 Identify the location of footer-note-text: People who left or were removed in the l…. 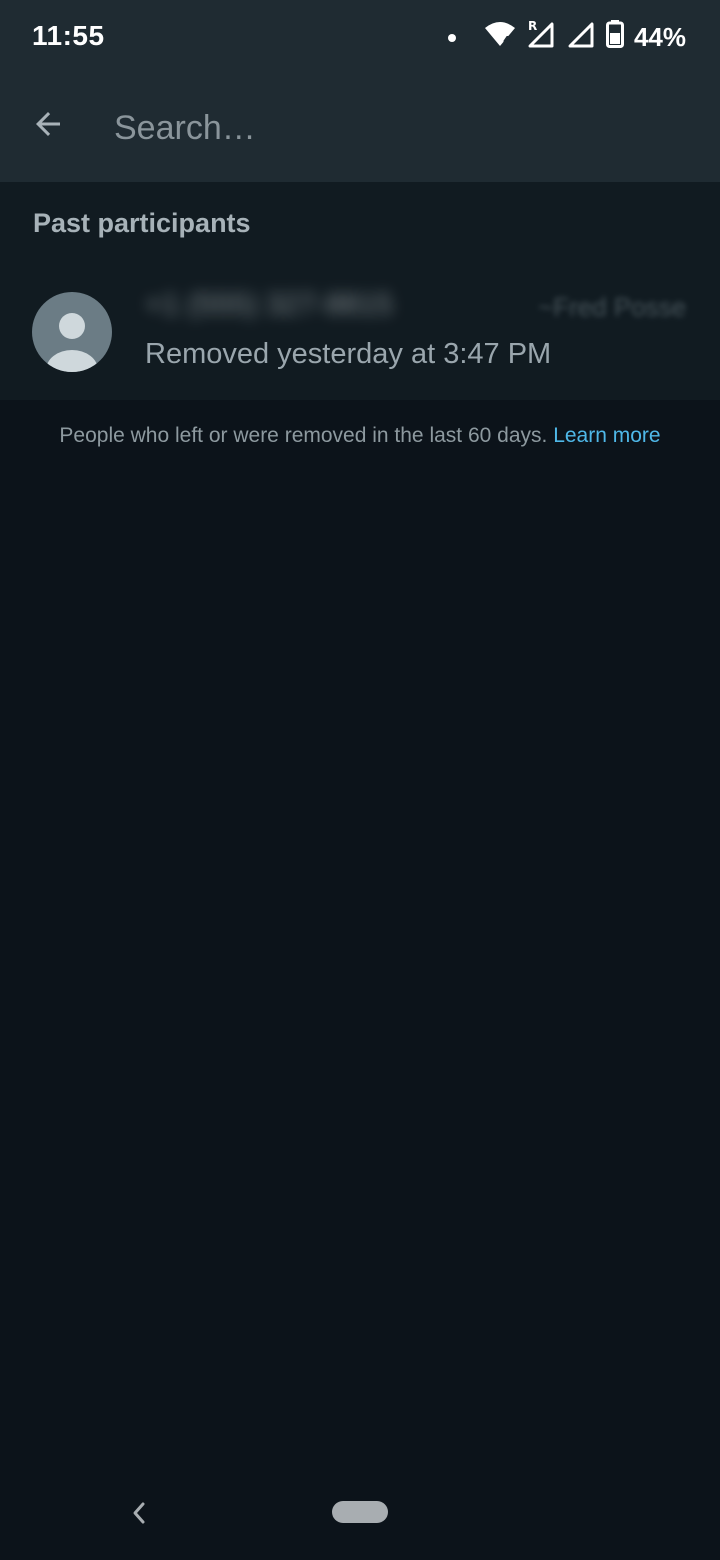
(303, 435).